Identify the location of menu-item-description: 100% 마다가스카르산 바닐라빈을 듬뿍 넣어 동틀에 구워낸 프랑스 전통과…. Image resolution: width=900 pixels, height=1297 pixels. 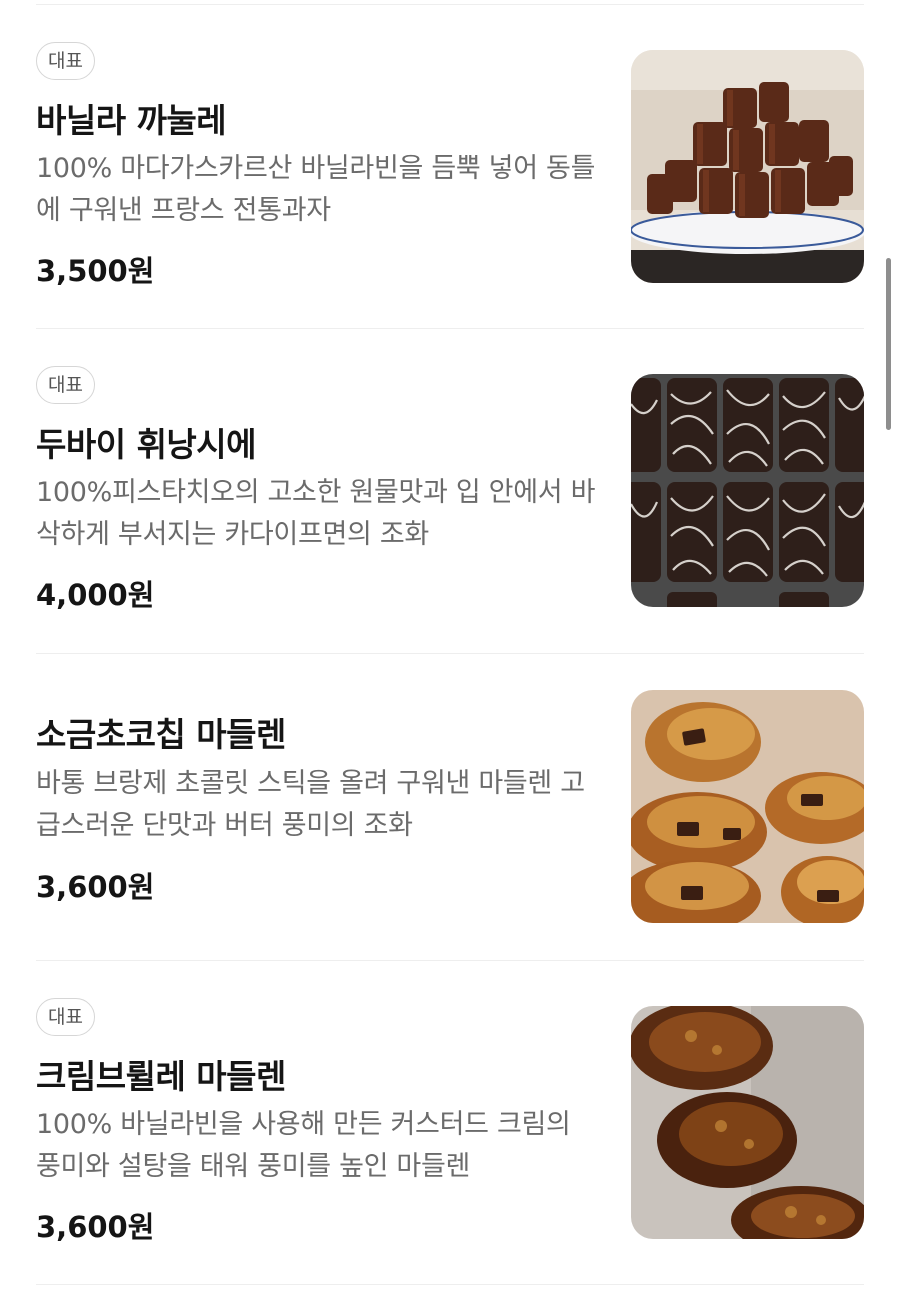
(316, 189).